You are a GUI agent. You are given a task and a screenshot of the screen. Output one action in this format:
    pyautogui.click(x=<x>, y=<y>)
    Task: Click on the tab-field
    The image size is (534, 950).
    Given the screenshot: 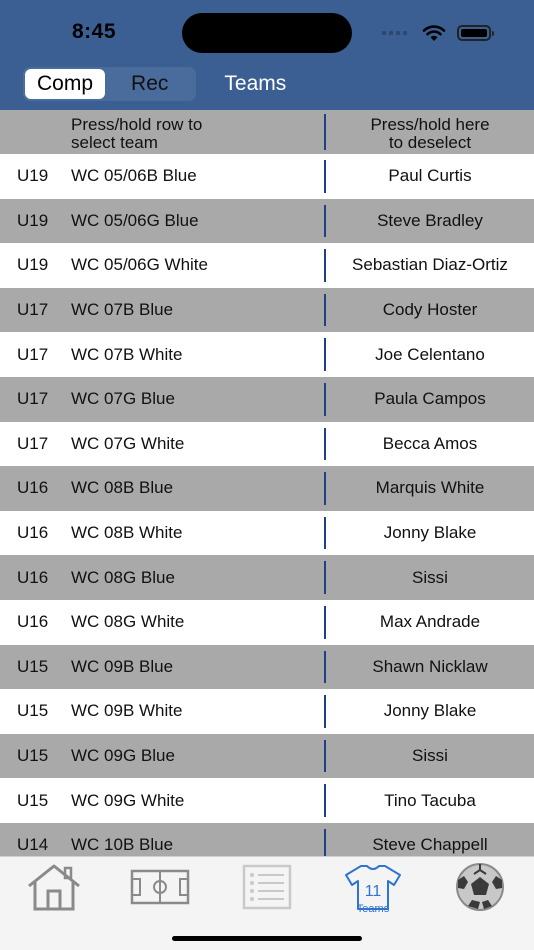 What is the action you would take?
    pyautogui.click(x=160, y=887)
    